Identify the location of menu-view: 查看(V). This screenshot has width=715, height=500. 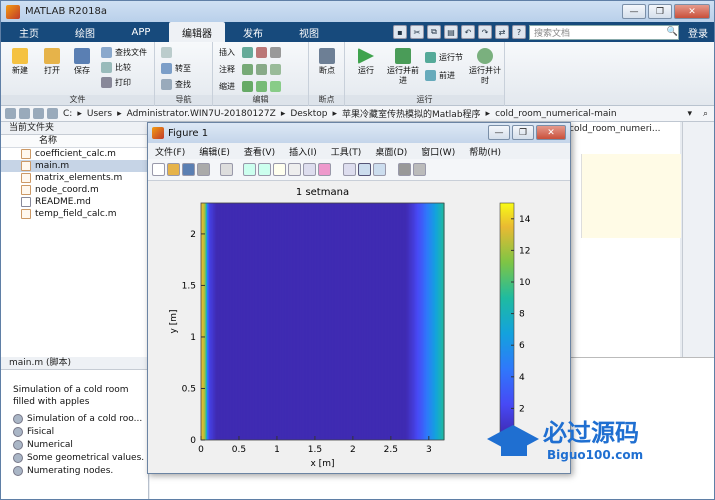
(259, 151).